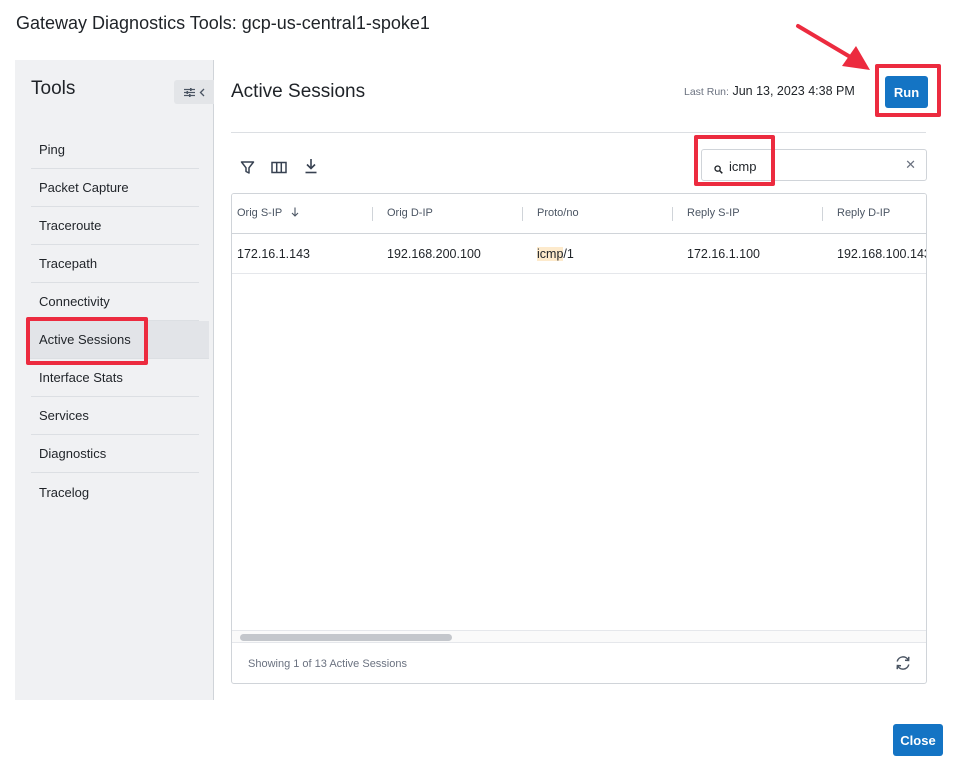  Describe the element at coordinates (579, 662) in the screenshot. I see `table-footer: Showing 1 of 13 Active Sessions` at that location.